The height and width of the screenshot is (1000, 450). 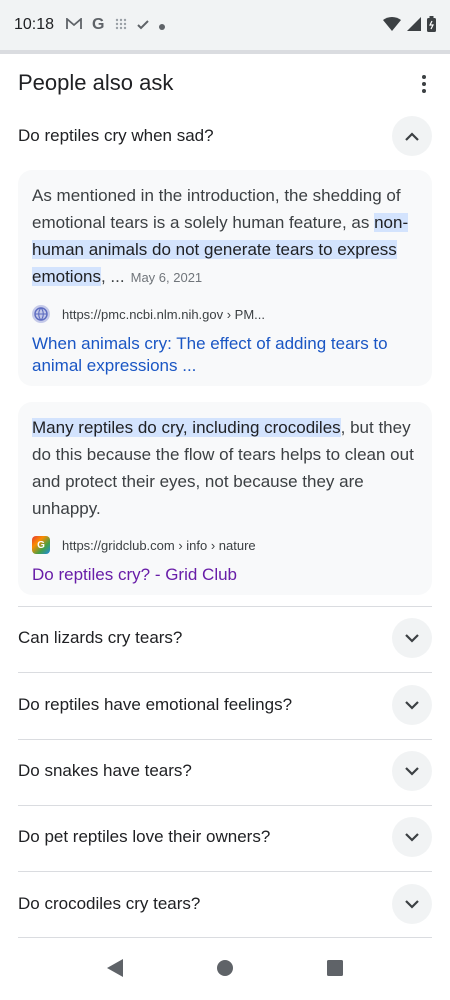 What do you see at coordinates (161, 25) in the screenshot?
I see `dot-icon` at bounding box center [161, 25].